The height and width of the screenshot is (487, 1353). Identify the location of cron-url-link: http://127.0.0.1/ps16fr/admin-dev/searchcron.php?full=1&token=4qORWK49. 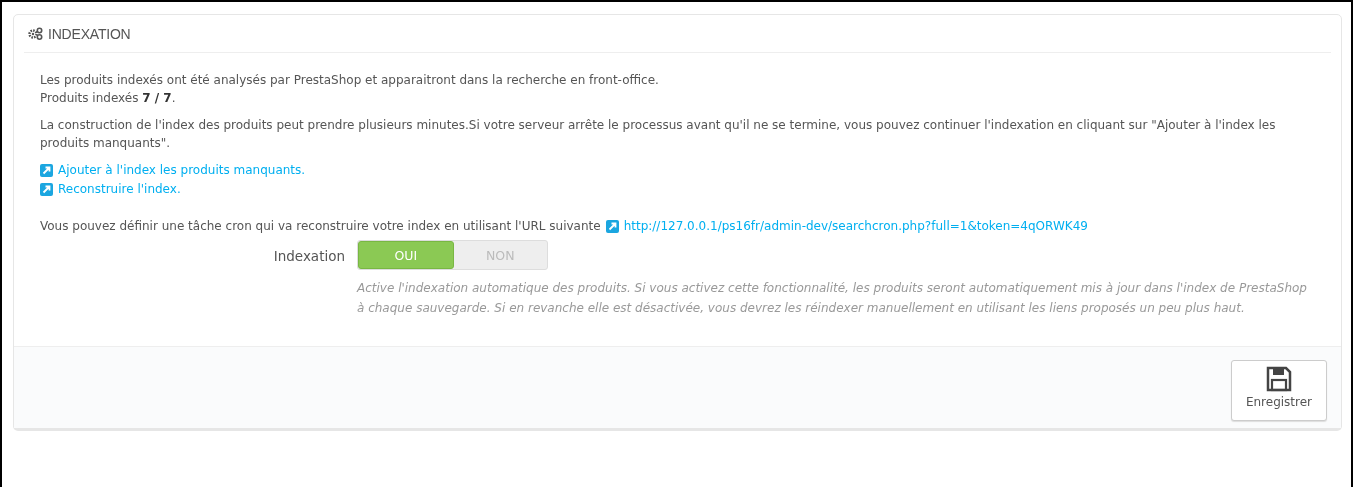
(846, 226).